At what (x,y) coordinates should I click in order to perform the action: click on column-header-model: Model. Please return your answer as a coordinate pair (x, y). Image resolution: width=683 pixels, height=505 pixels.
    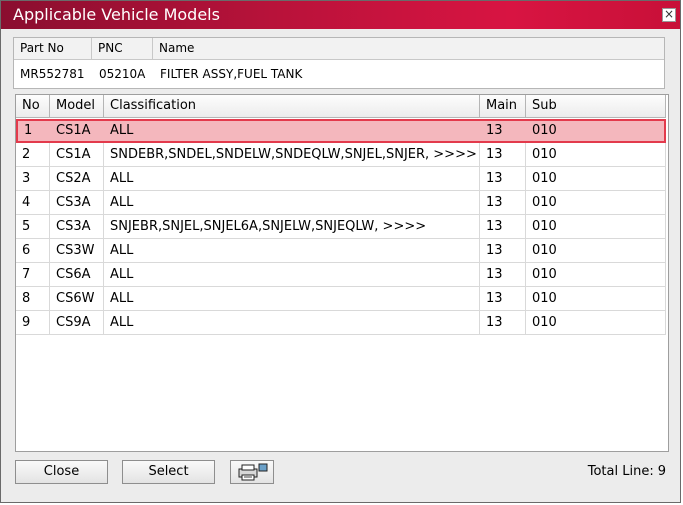
    Looking at the image, I should click on (77, 106).